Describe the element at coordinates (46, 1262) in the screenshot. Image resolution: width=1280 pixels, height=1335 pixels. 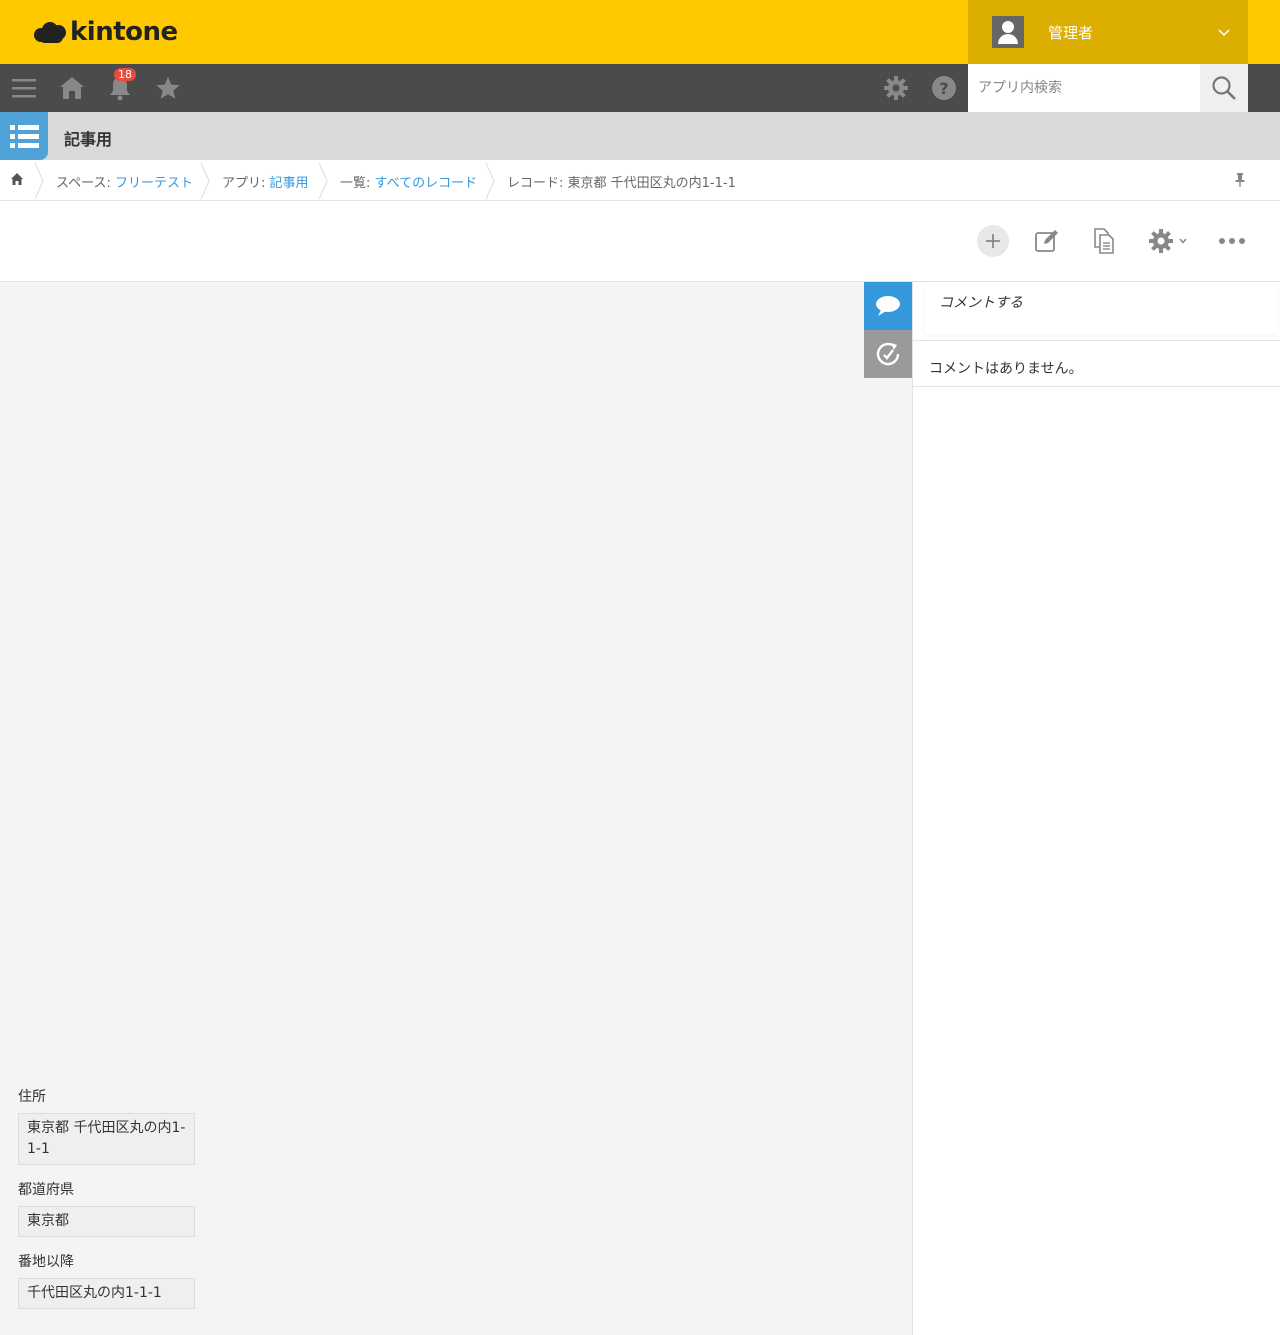
I see `field-label: 番地以降` at that location.